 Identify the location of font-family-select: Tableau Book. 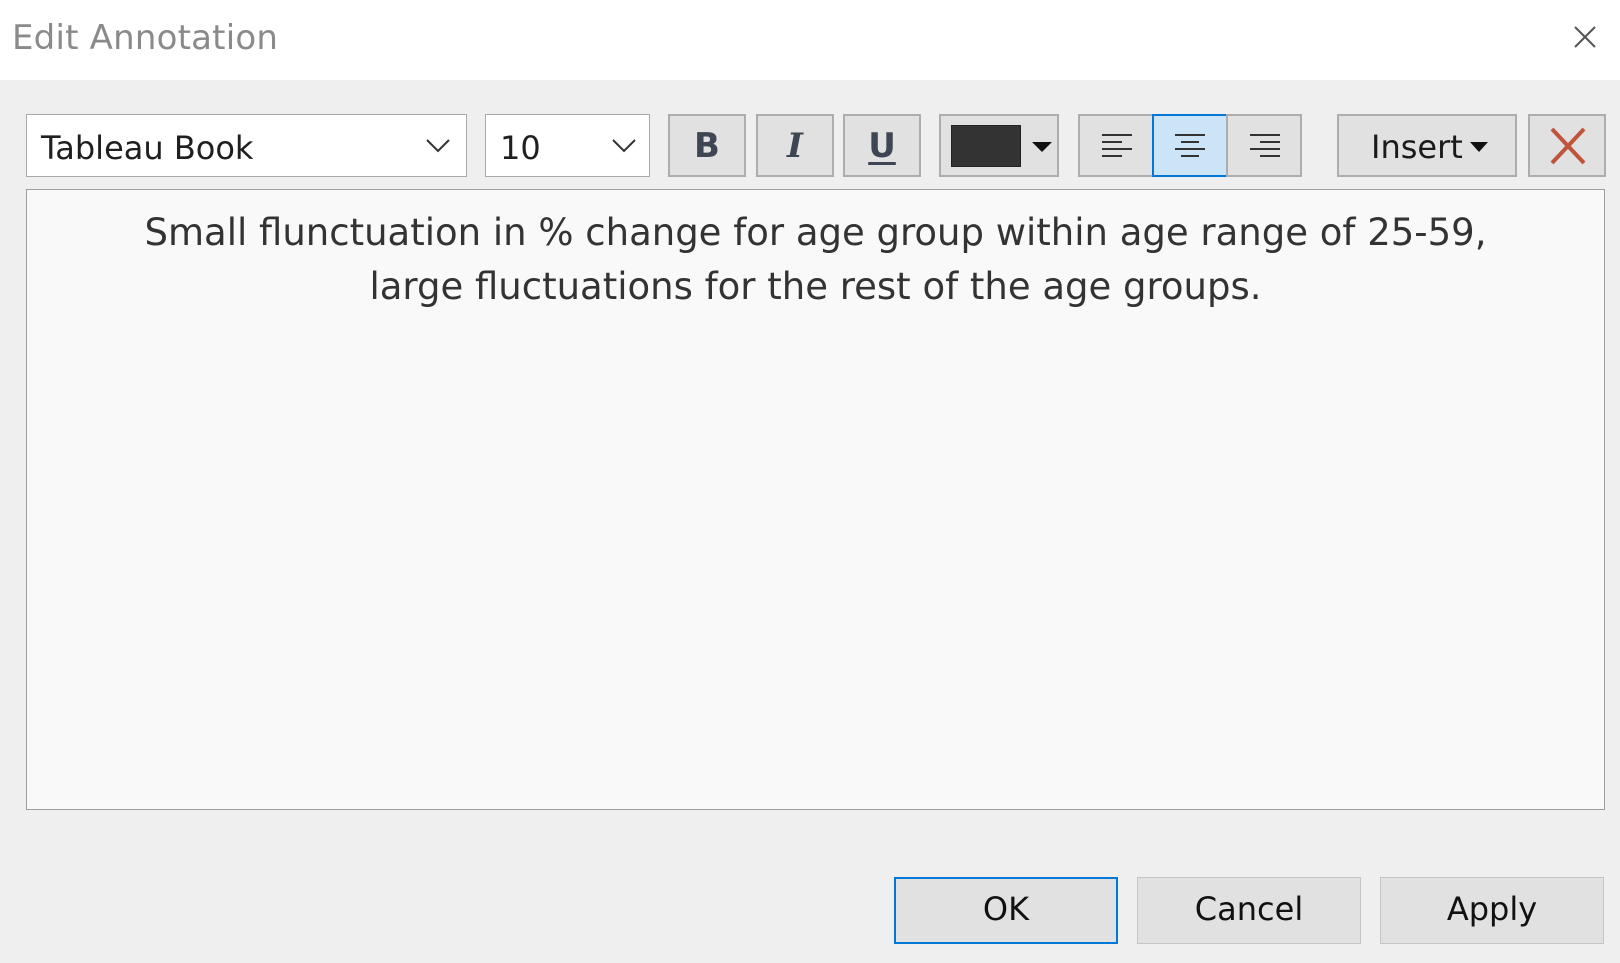
(246, 145).